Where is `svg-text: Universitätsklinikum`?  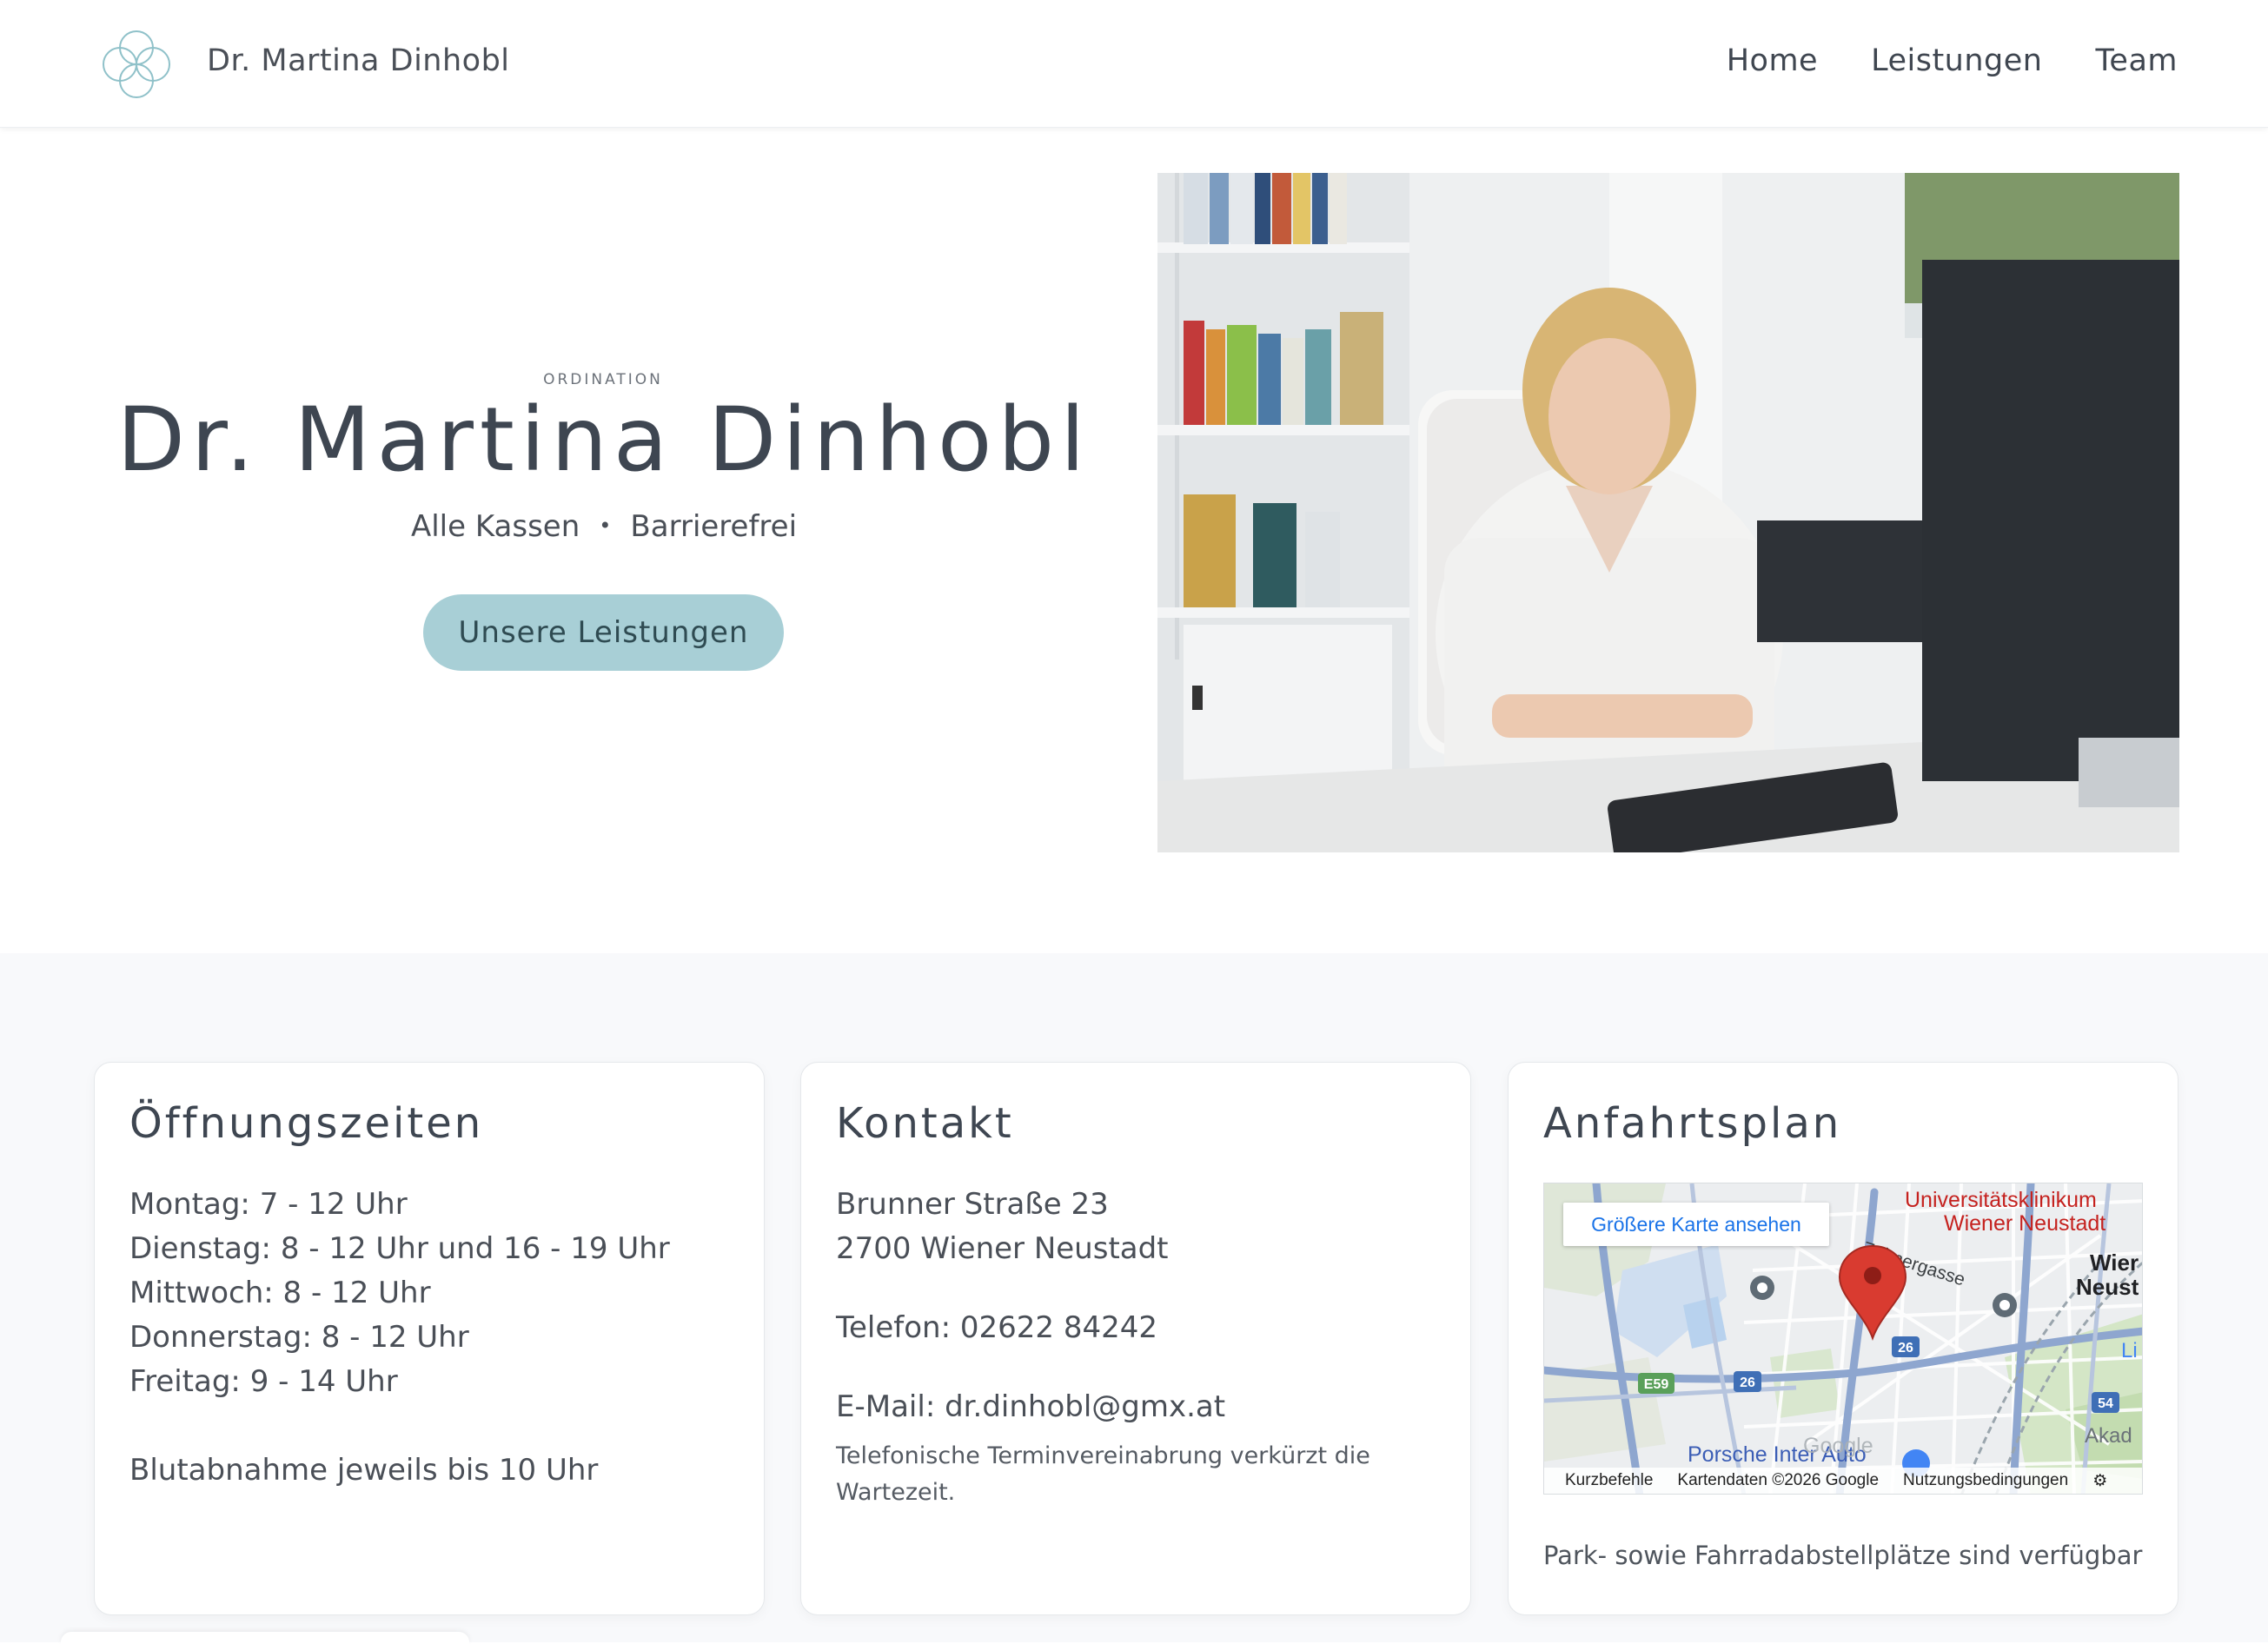
svg-text: Universitätsklinikum is located at coordinates (2001, 1200).